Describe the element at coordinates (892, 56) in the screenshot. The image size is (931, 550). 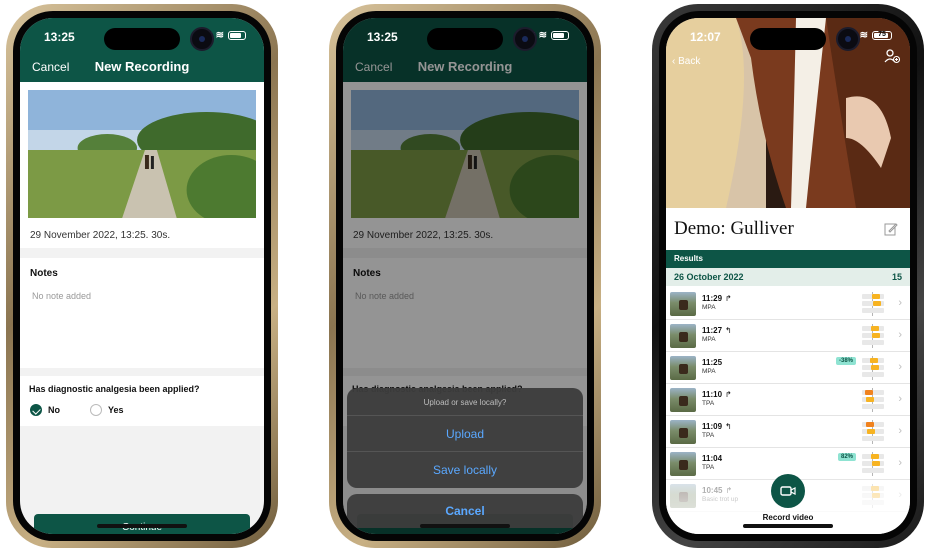
I see `add-user-icon` at that location.